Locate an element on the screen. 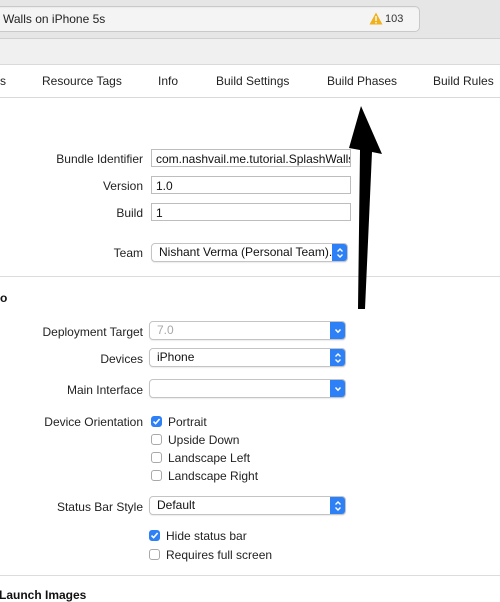 This screenshot has width=500, height=602. portrait-checkbox is located at coordinates (156, 421).